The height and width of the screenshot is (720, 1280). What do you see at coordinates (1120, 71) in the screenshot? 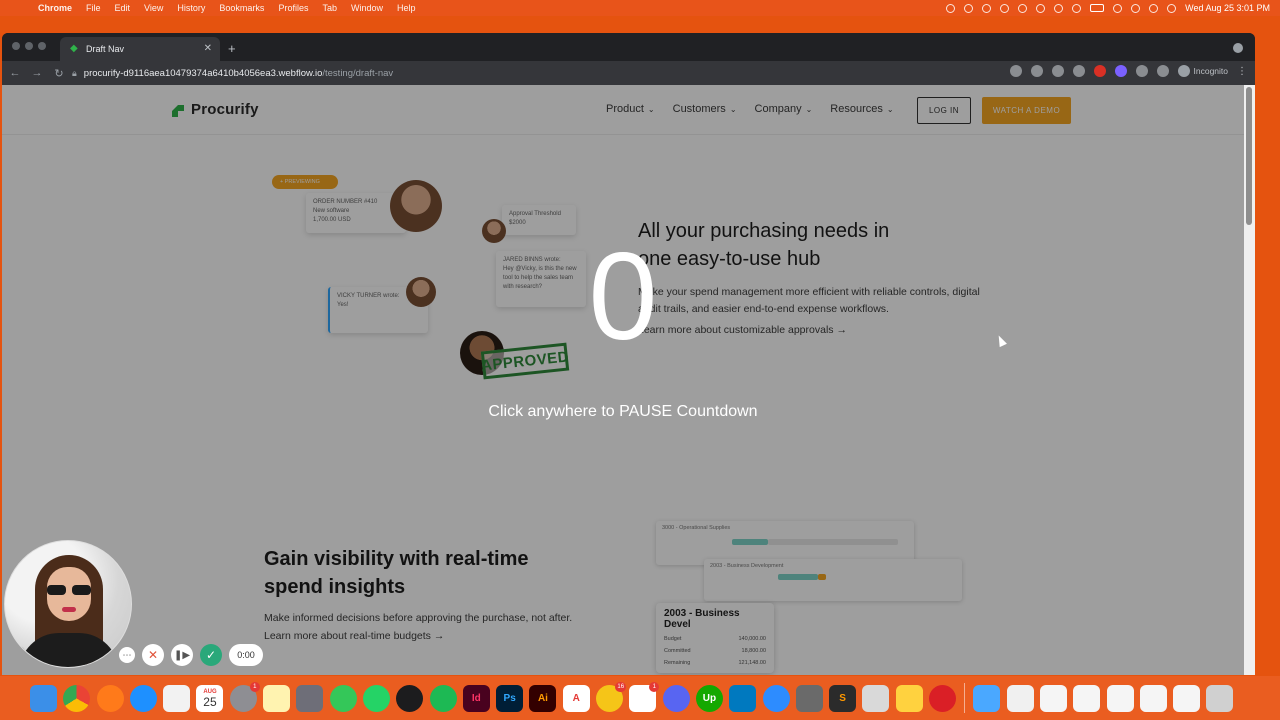
I see `purple-extension-icon` at bounding box center [1120, 71].